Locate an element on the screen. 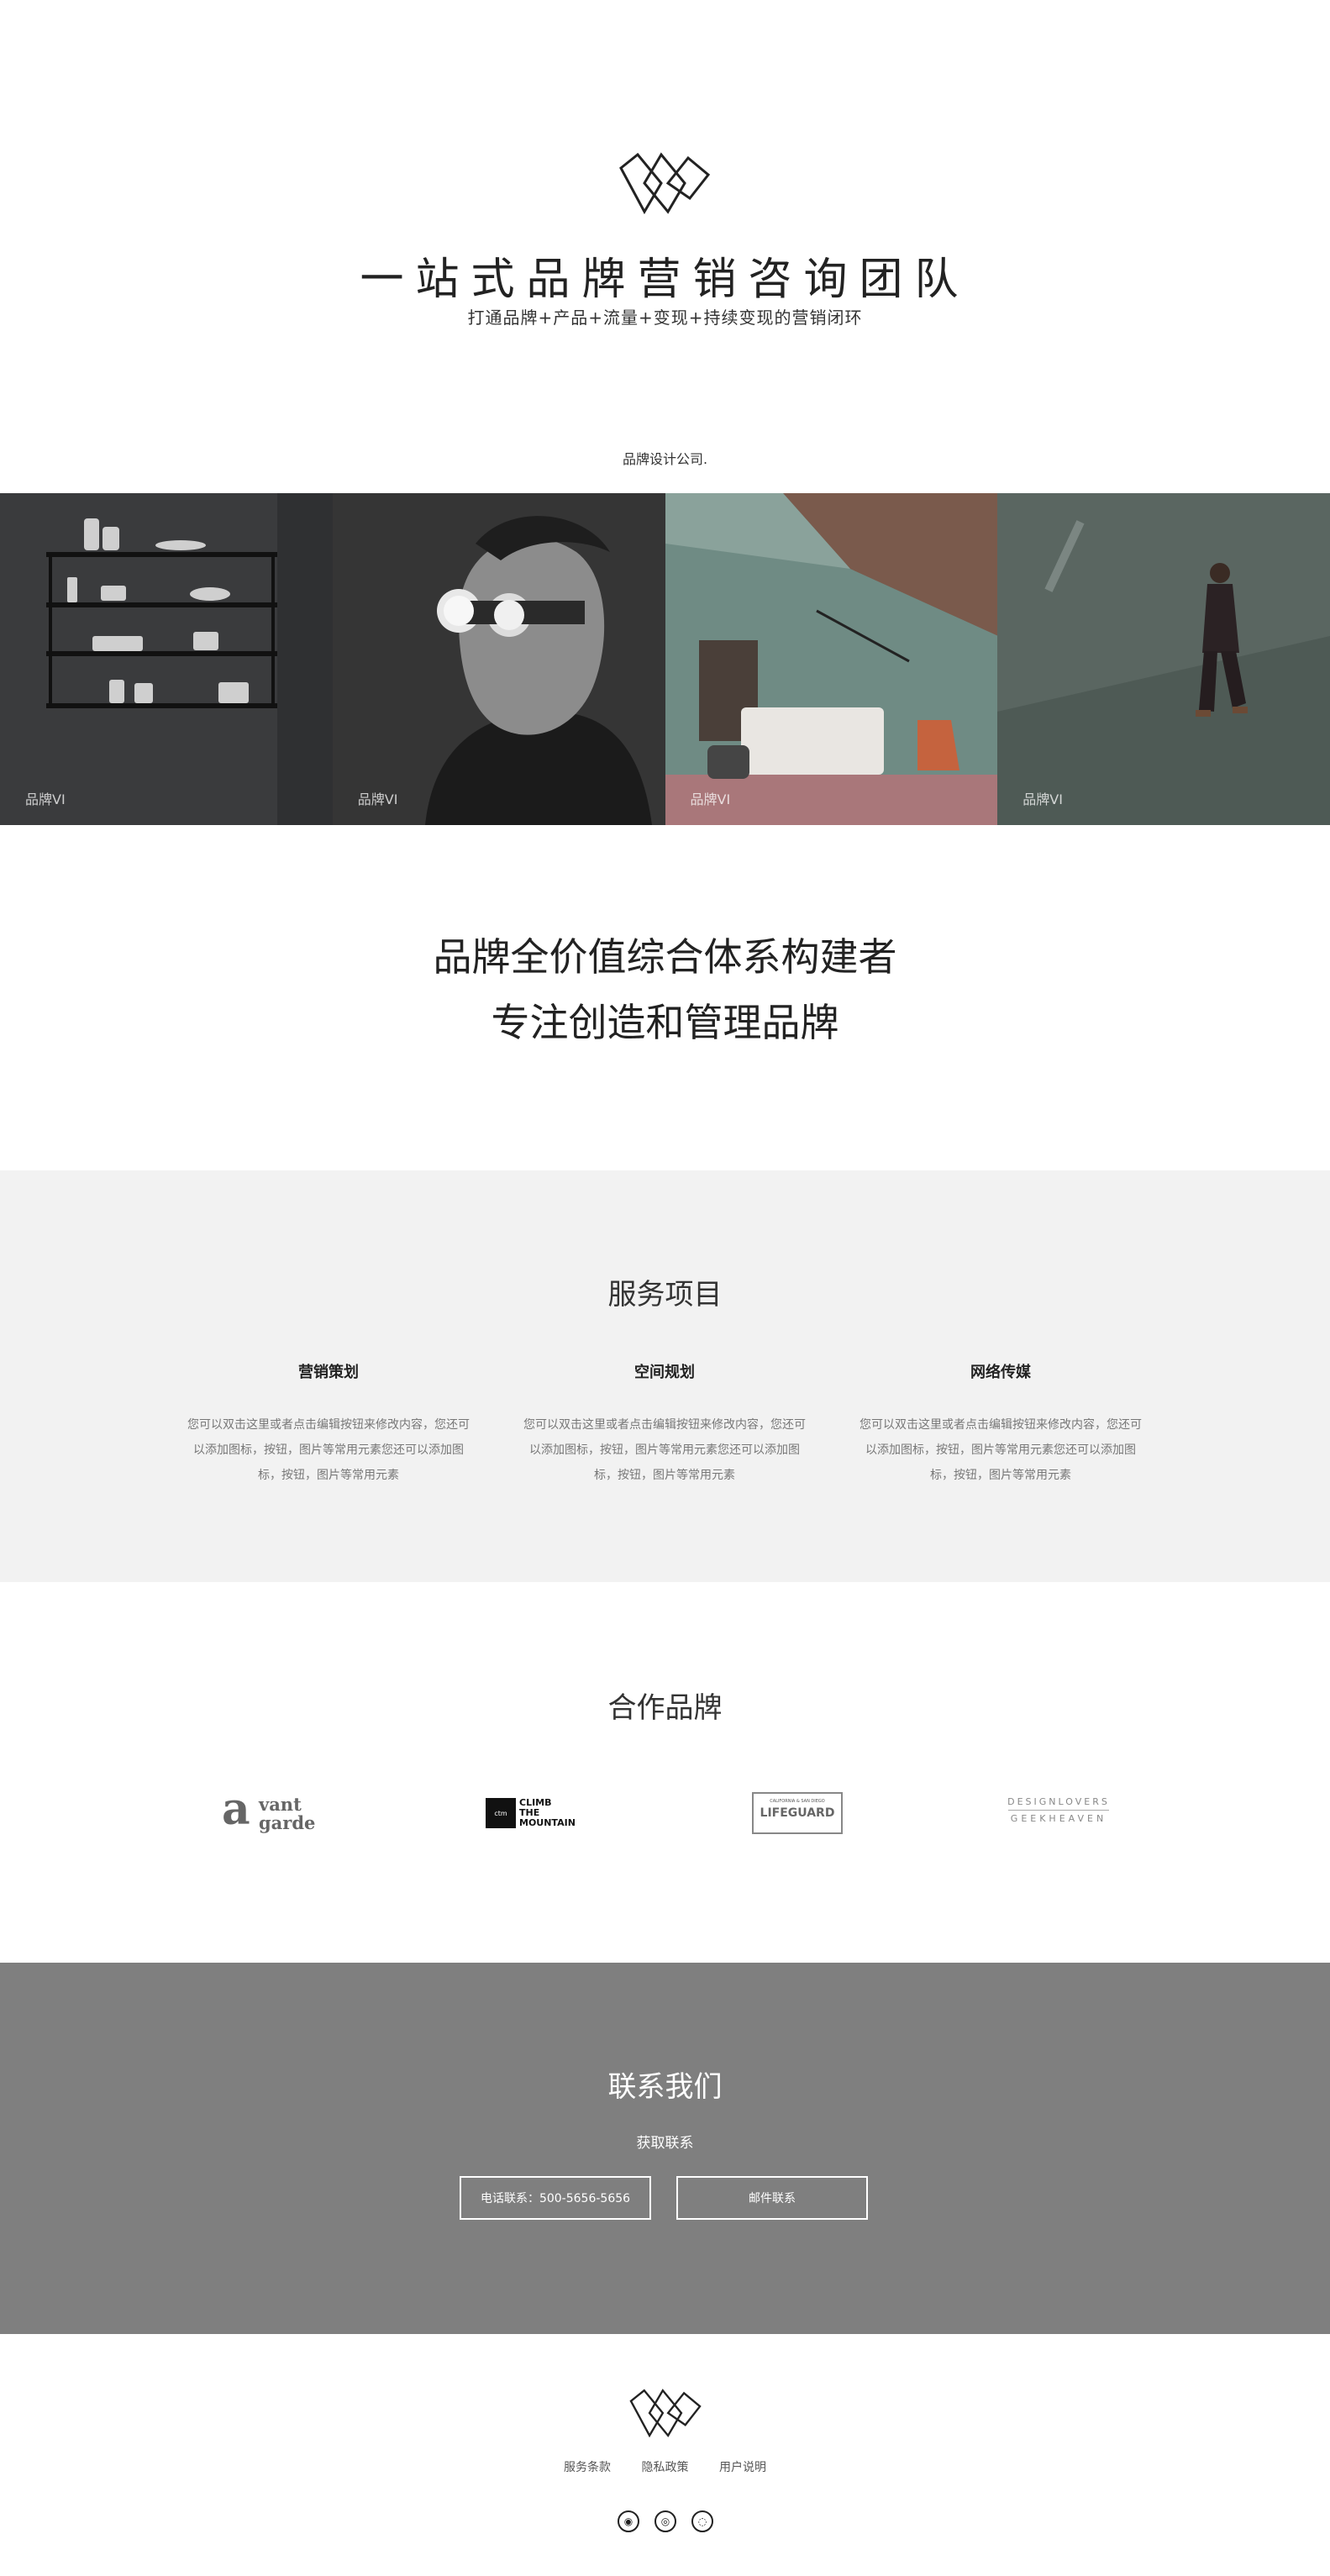  footer-links: 服务条款 隐私政策 用户说明 is located at coordinates (665, 2466).